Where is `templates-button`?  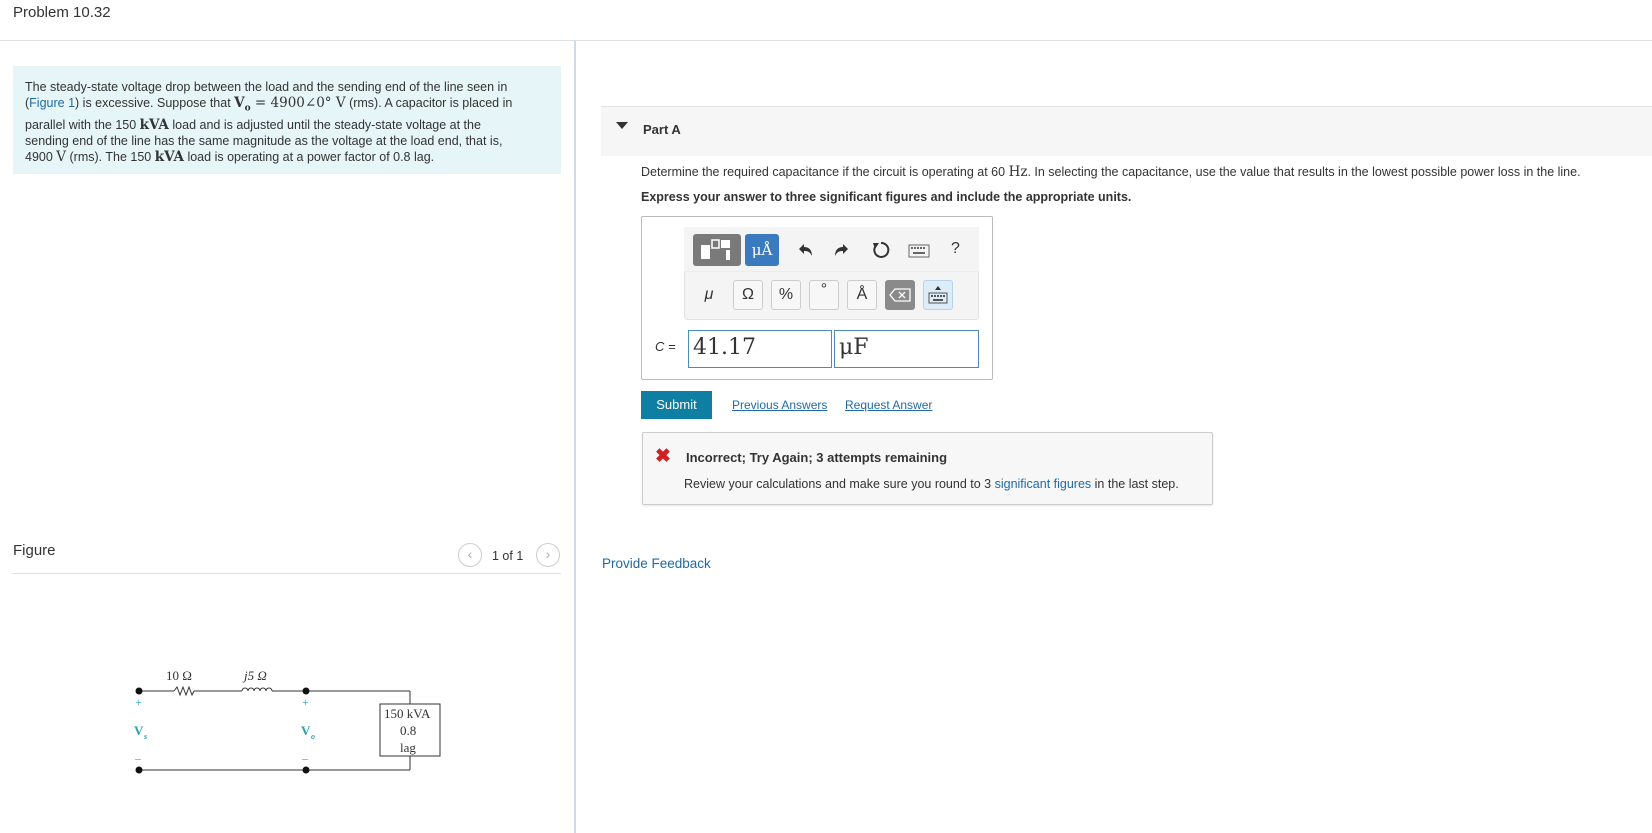 templates-button is located at coordinates (717, 250).